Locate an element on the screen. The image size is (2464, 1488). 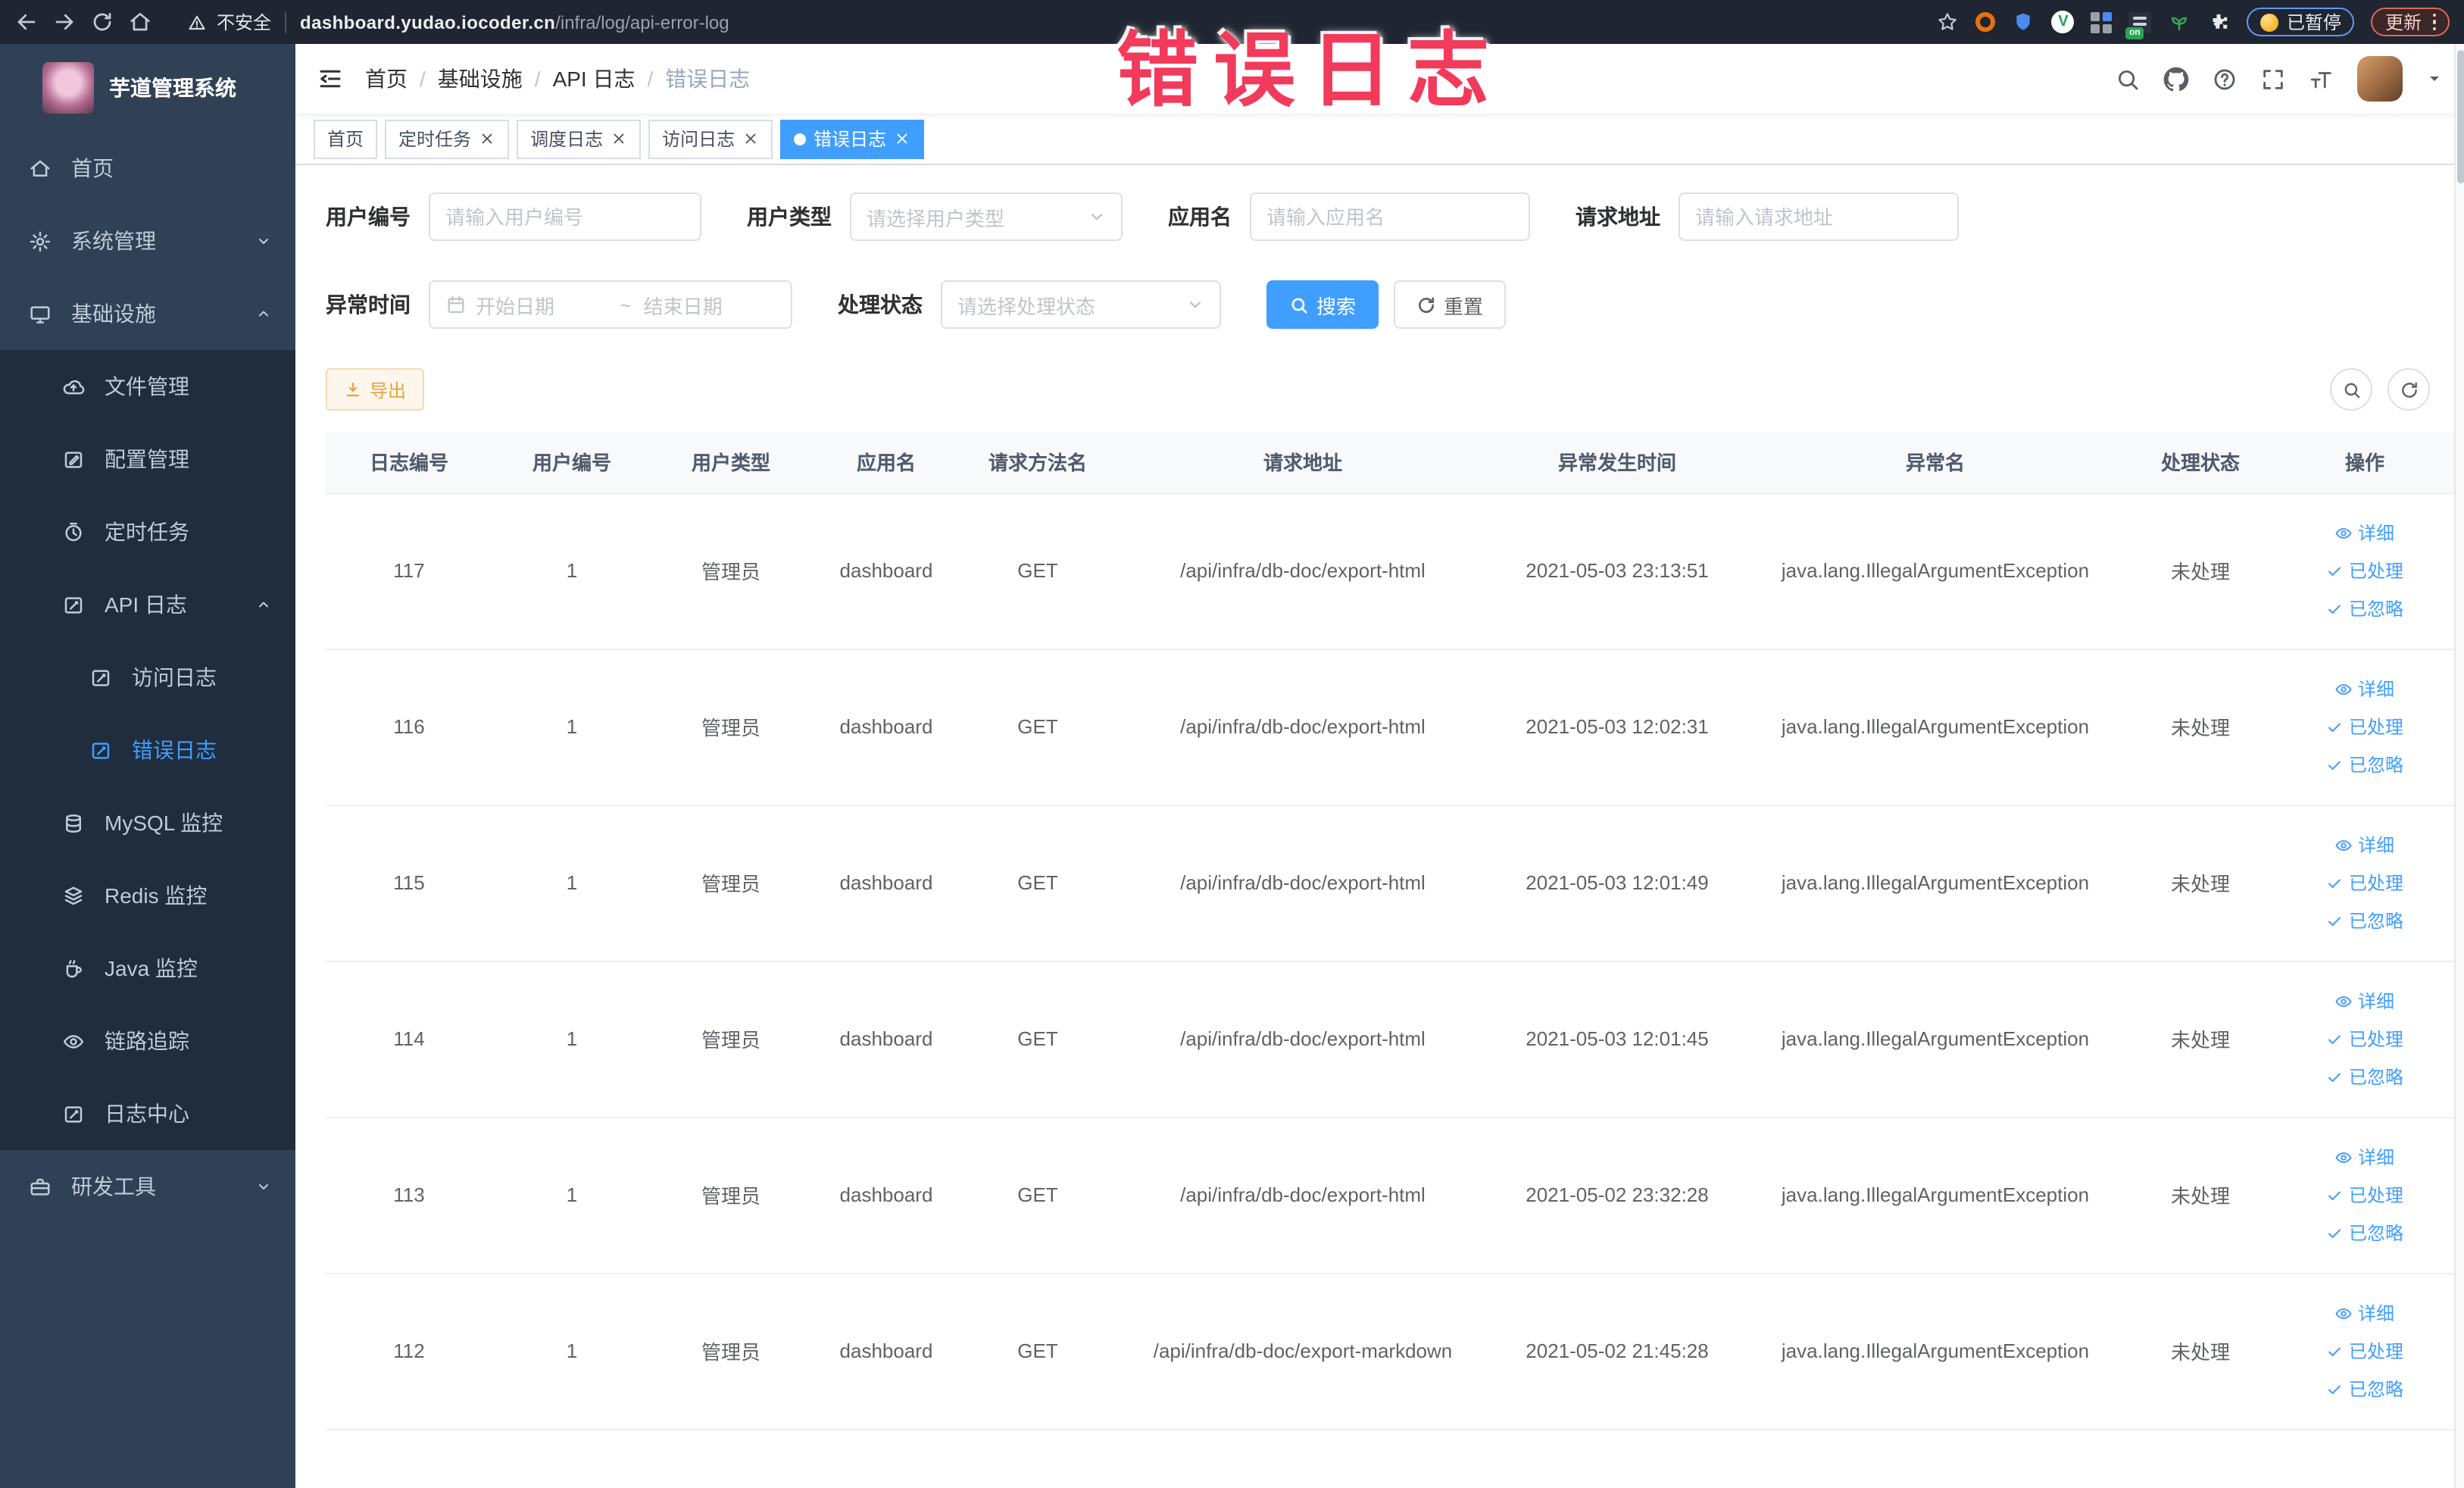
app-name-input is located at coordinates (1389, 216).